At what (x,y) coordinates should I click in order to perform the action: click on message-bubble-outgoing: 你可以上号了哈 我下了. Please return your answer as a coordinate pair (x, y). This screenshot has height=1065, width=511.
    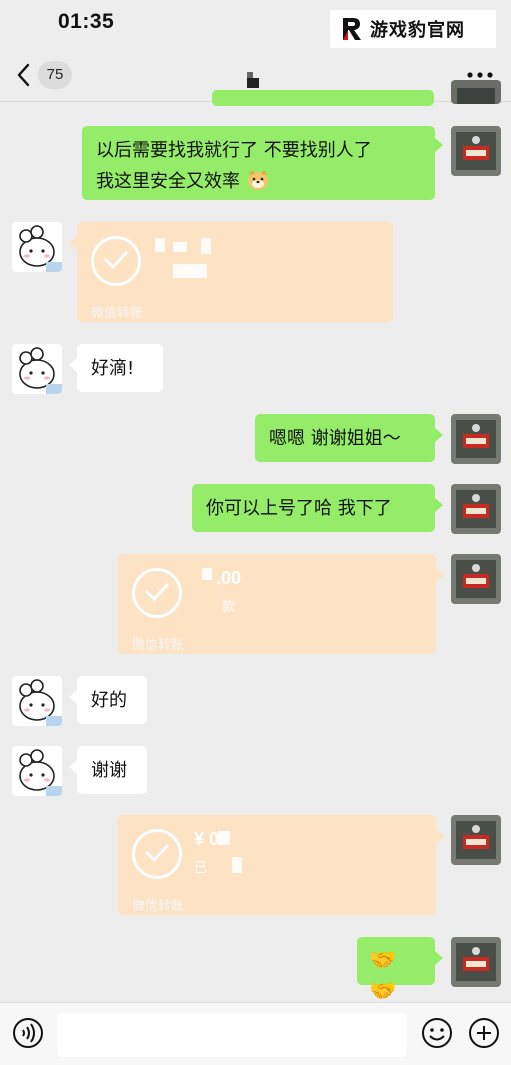
    Looking at the image, I should click on (313, 508).